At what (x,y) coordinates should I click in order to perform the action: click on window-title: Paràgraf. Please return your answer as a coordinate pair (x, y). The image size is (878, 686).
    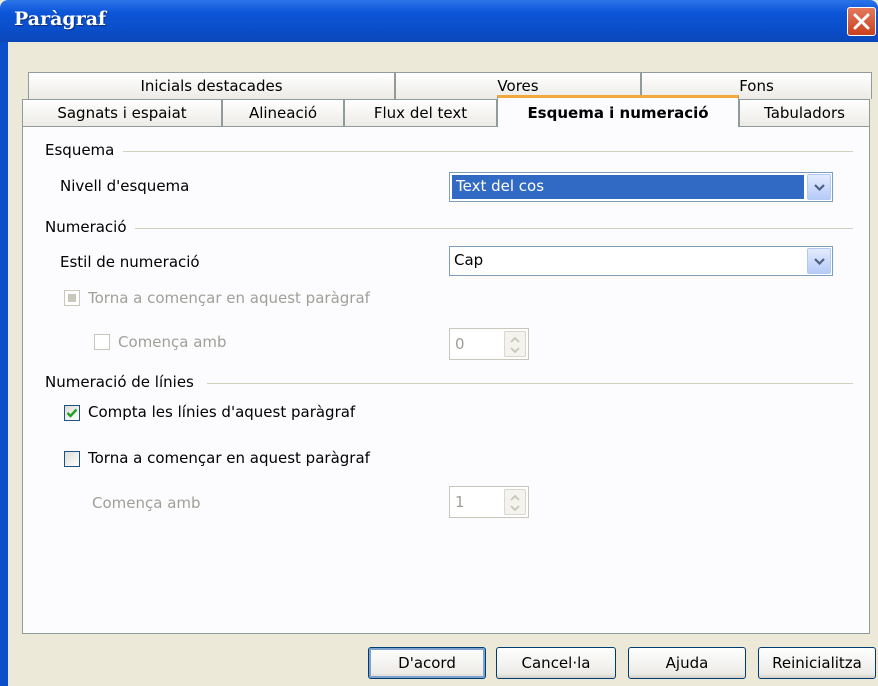
    Looking at the image, I should click on (60, 19).